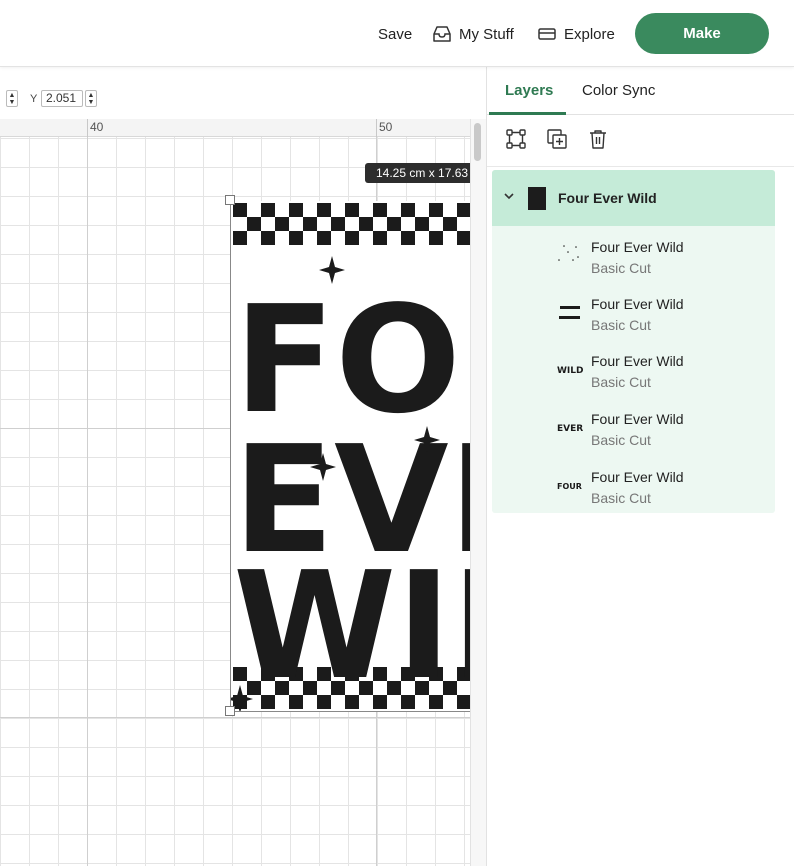 Image resolution: width=794 pixels, height=866 pixels. I want to click on delete-icon, so click(598, 139).